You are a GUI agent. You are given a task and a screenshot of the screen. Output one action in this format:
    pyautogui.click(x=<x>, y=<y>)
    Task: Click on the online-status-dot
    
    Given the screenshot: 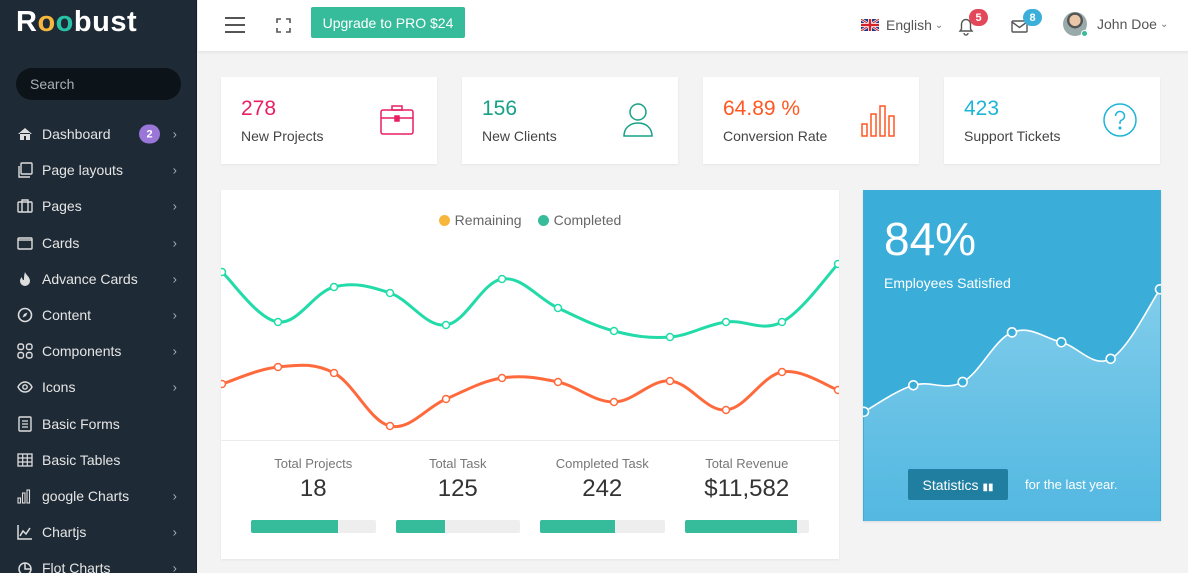 What is the action you would take?
    pyautogui.click(x=1084, y=33)
    